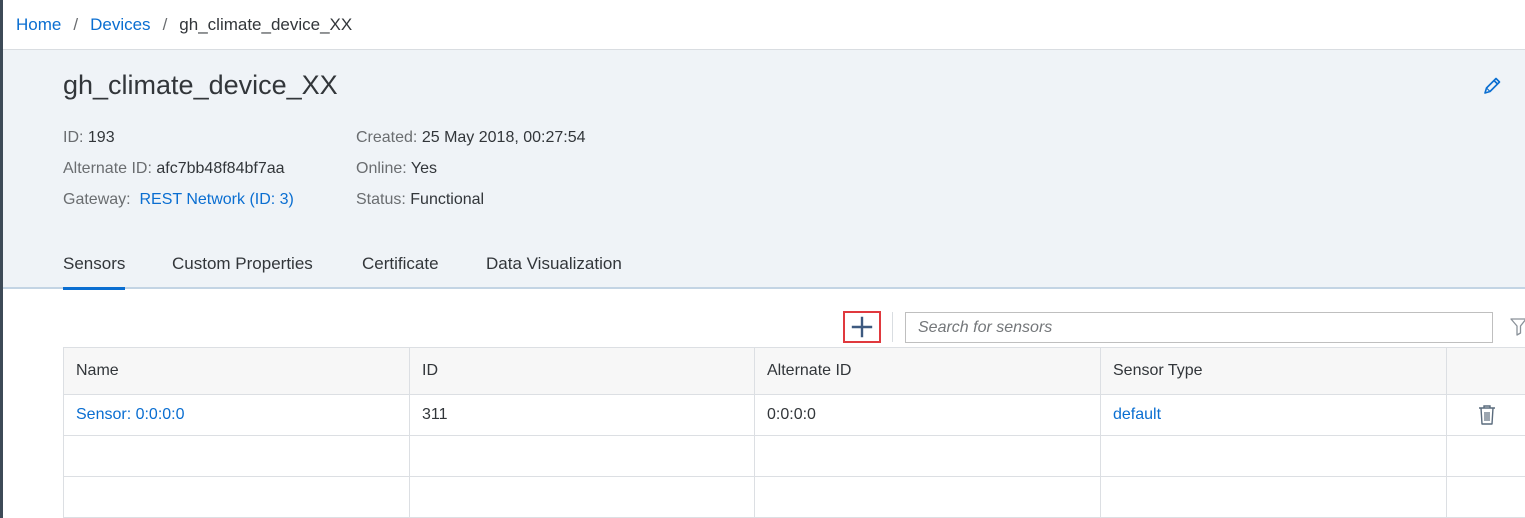 This screenshot has width=1525, height=518. What do you see at coordinates (387, 137) in the screenshot?
I see `attr-created-label: Created:` at bounding box center [387, 137].